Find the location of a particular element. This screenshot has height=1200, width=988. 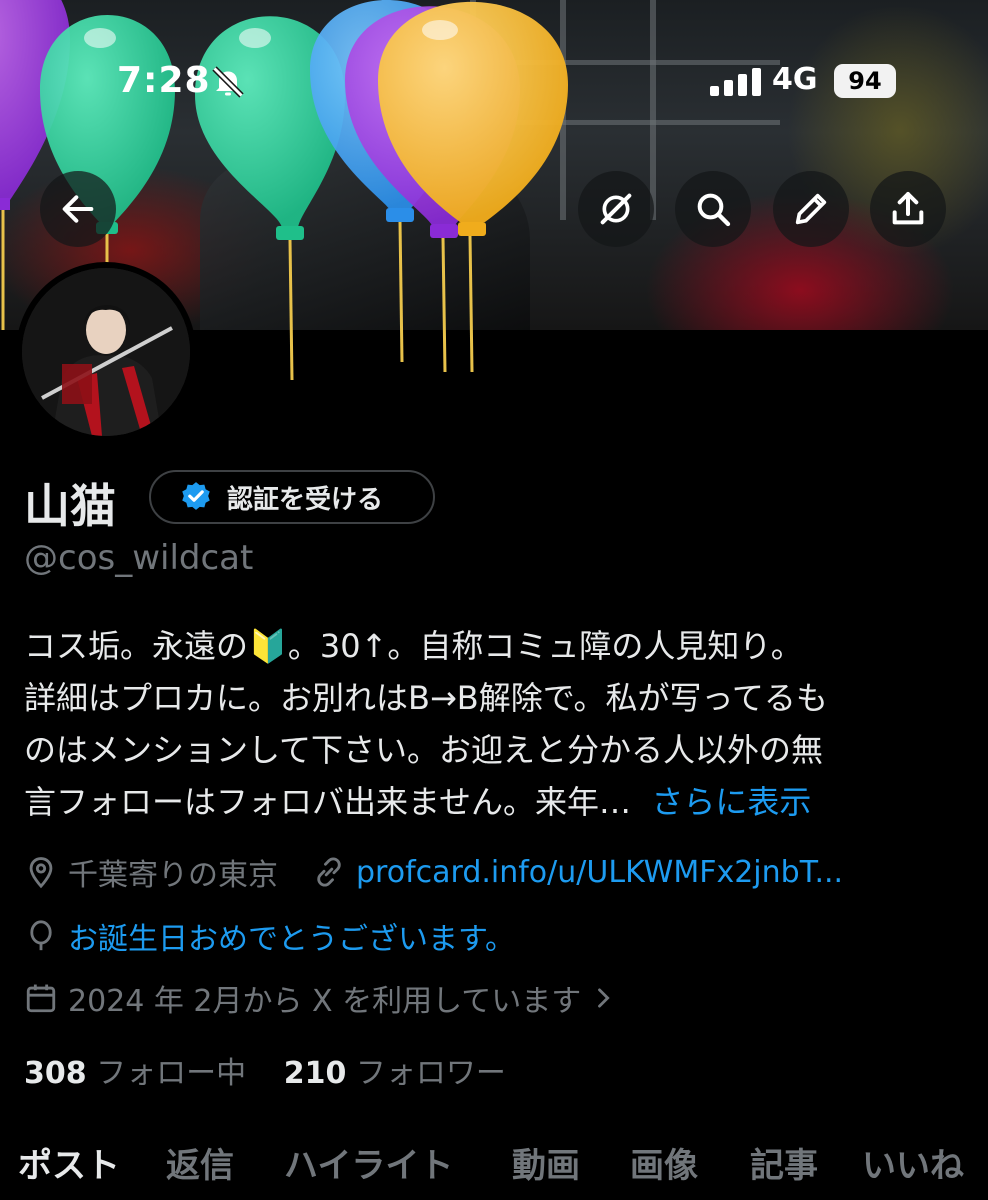

get-verified-button: 認証を受ける is located at coordinates (292, 497).